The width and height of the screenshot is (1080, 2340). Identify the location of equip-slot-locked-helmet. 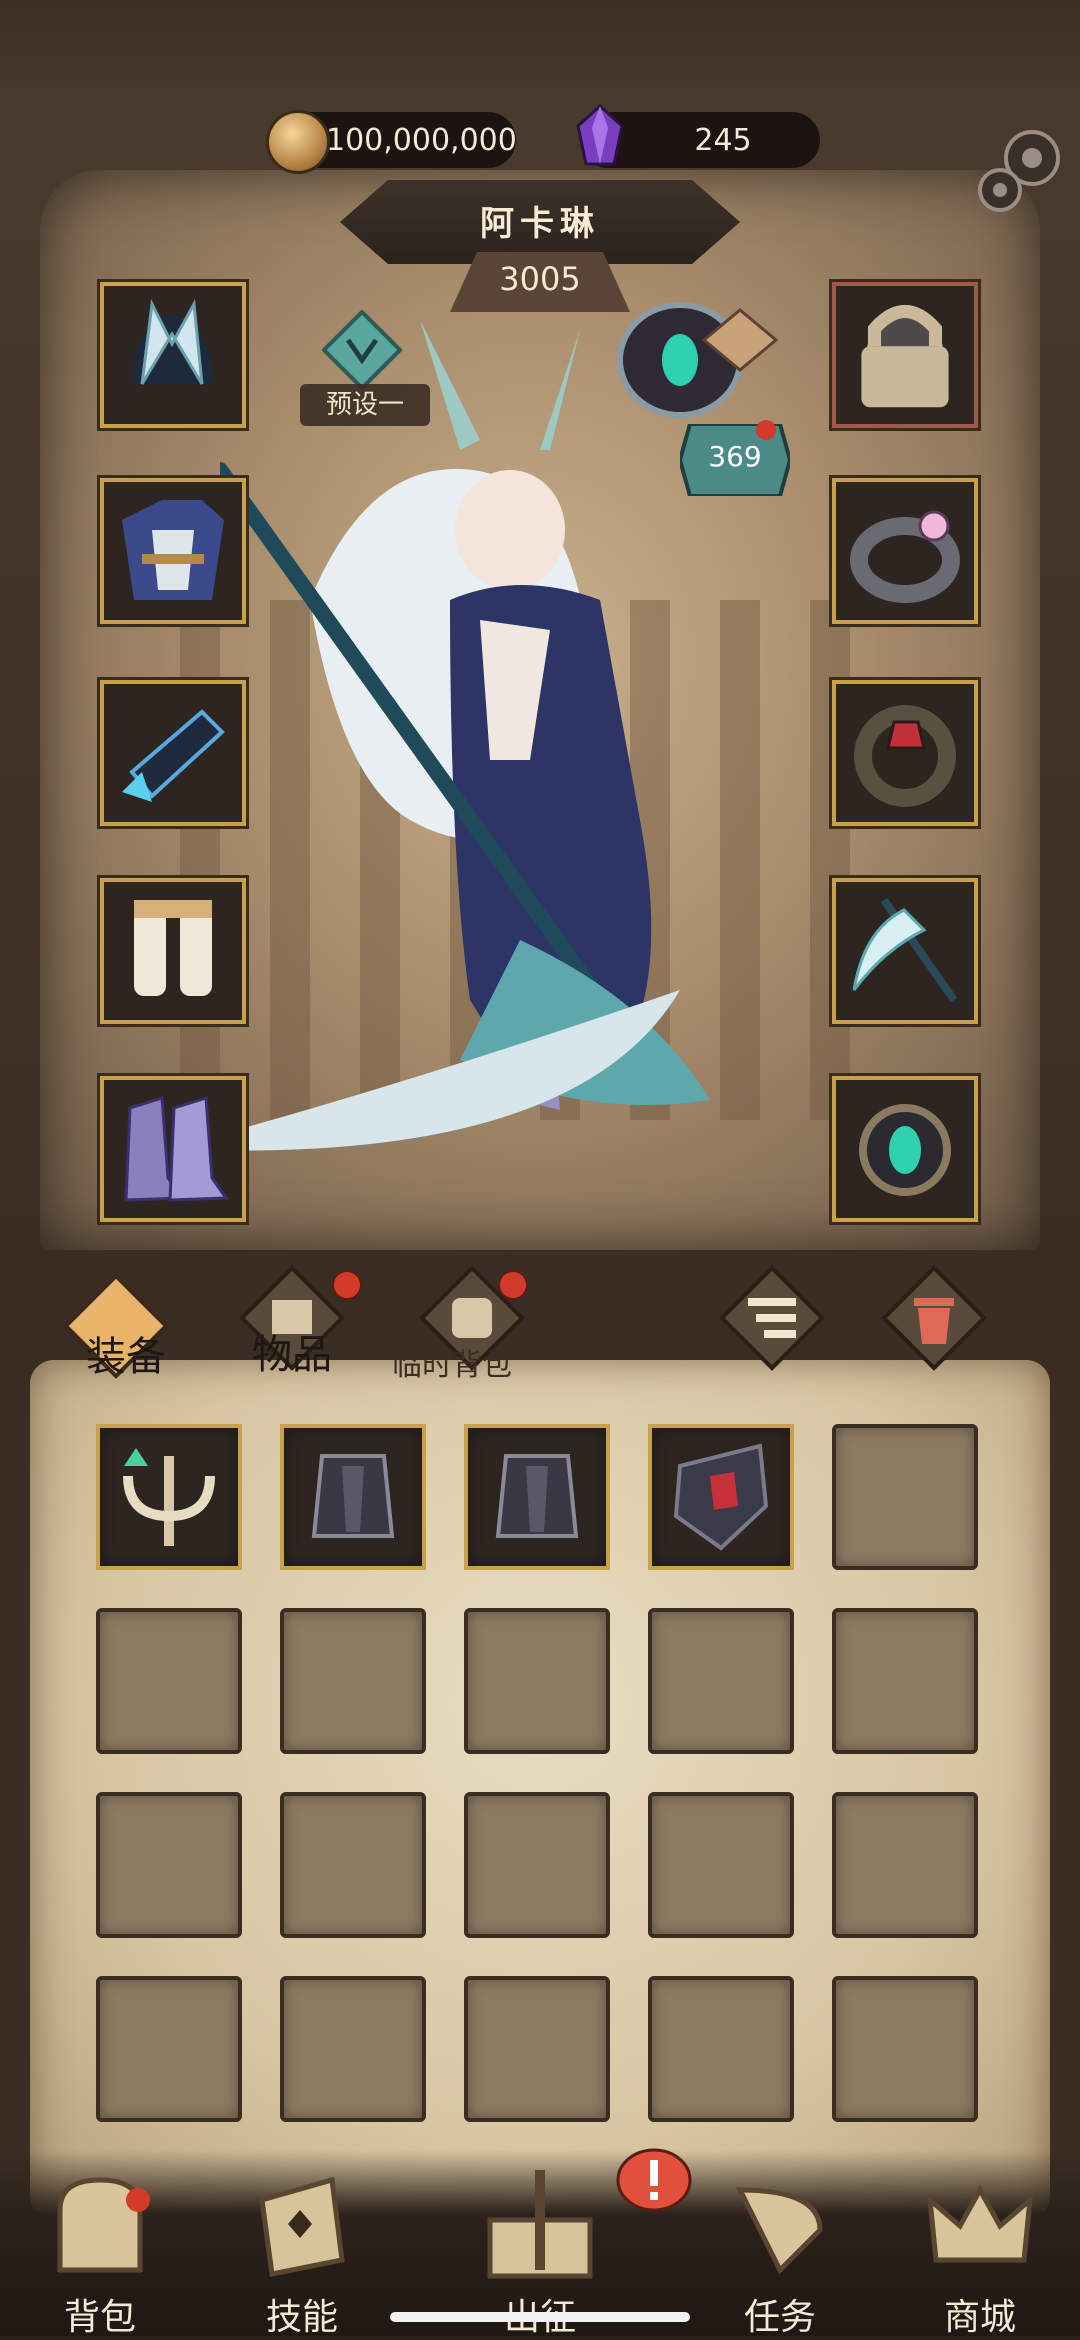
(905, 355).